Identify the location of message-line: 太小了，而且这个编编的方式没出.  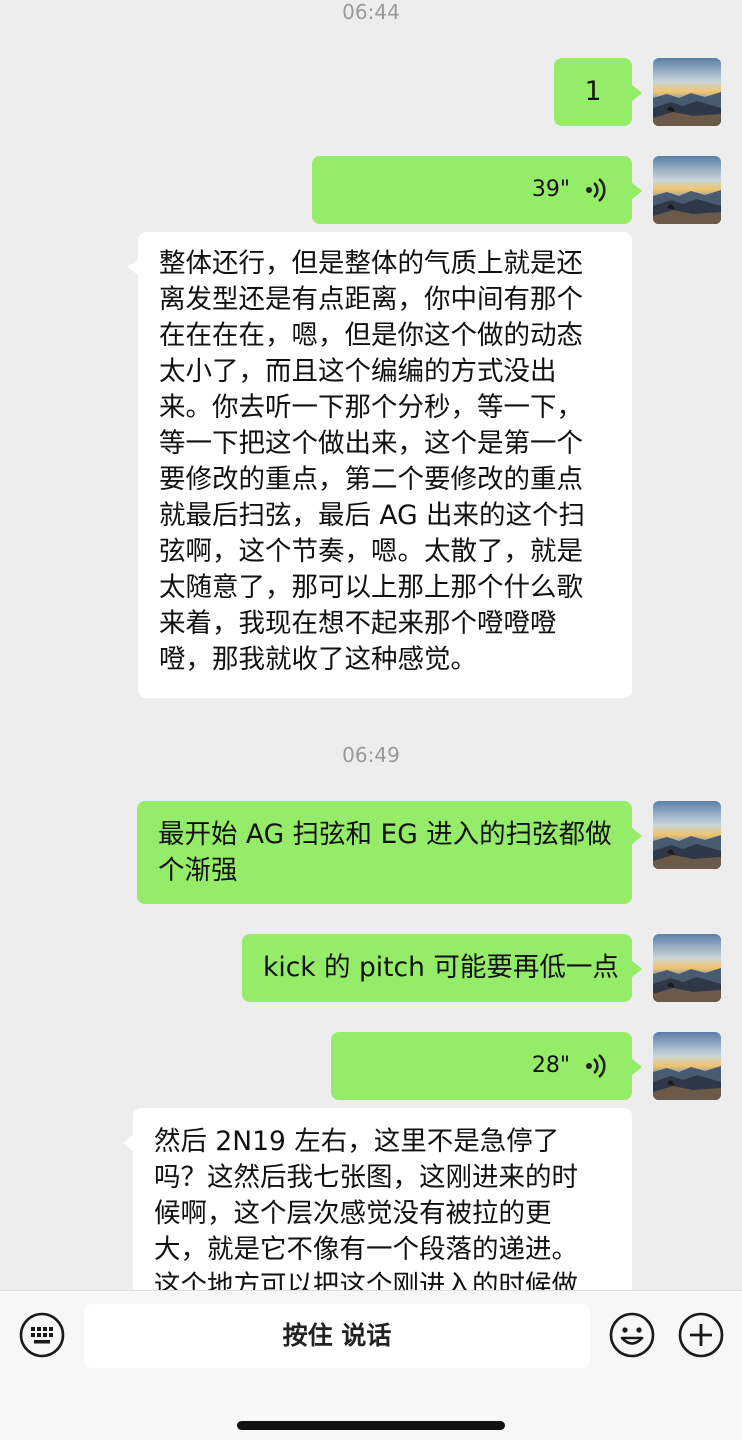
(358, 371).